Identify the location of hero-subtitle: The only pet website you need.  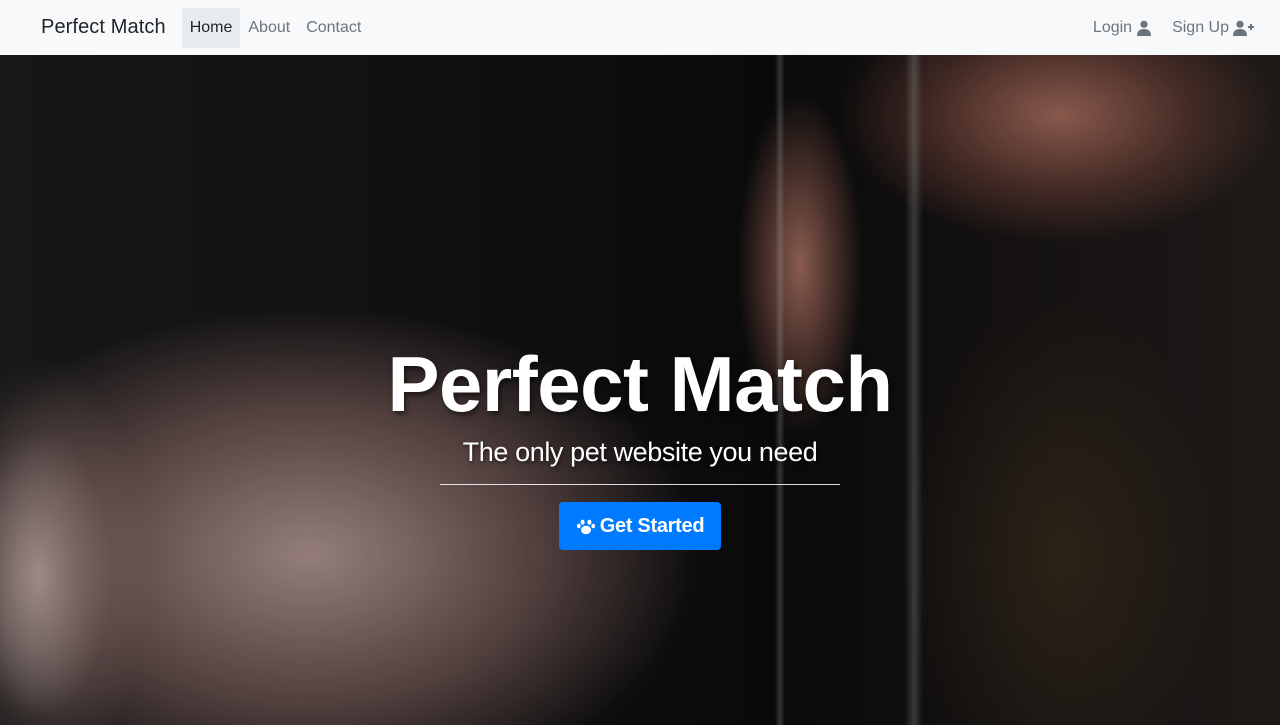
(640, 452).